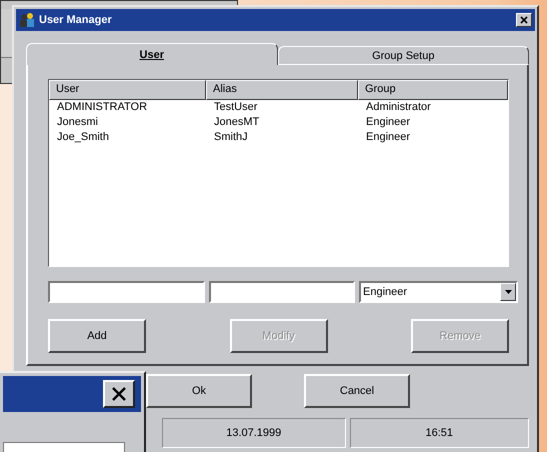 The width and height of the screenshot is (547, 452). Describe the element at coordinates (231, 137) in the screenshot. I see `table-cell-text: SmithJ` at that location.